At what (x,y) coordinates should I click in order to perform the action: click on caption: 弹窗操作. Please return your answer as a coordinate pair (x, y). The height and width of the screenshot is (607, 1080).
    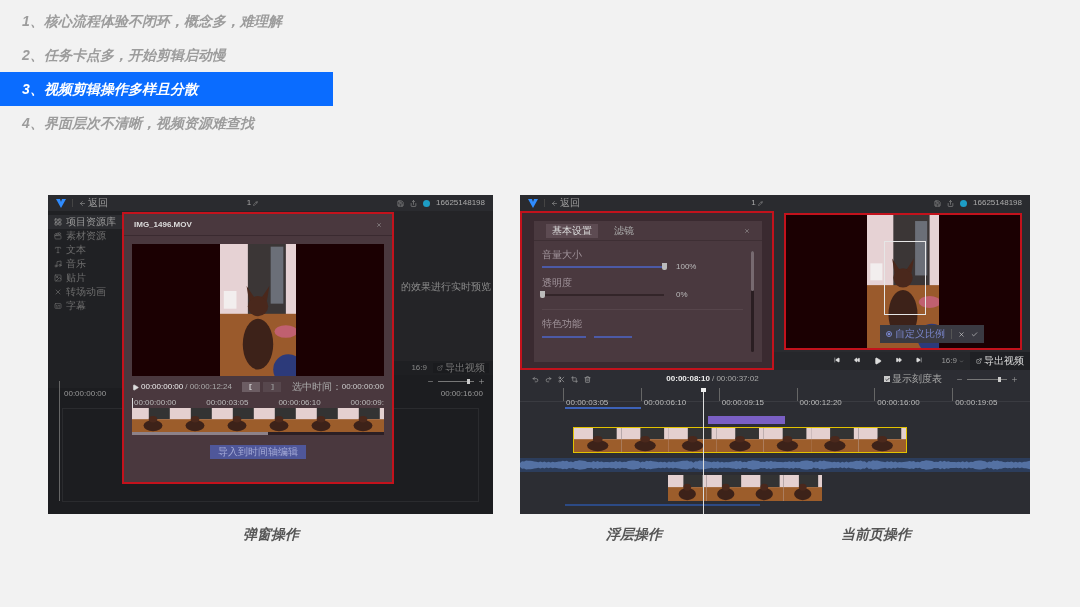
    Looking at the image, I should click on (270, 534).